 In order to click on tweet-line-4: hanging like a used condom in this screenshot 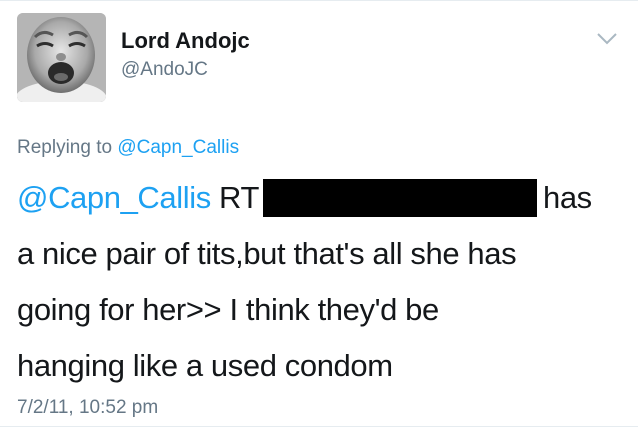, I will do `click(205, 365)`.